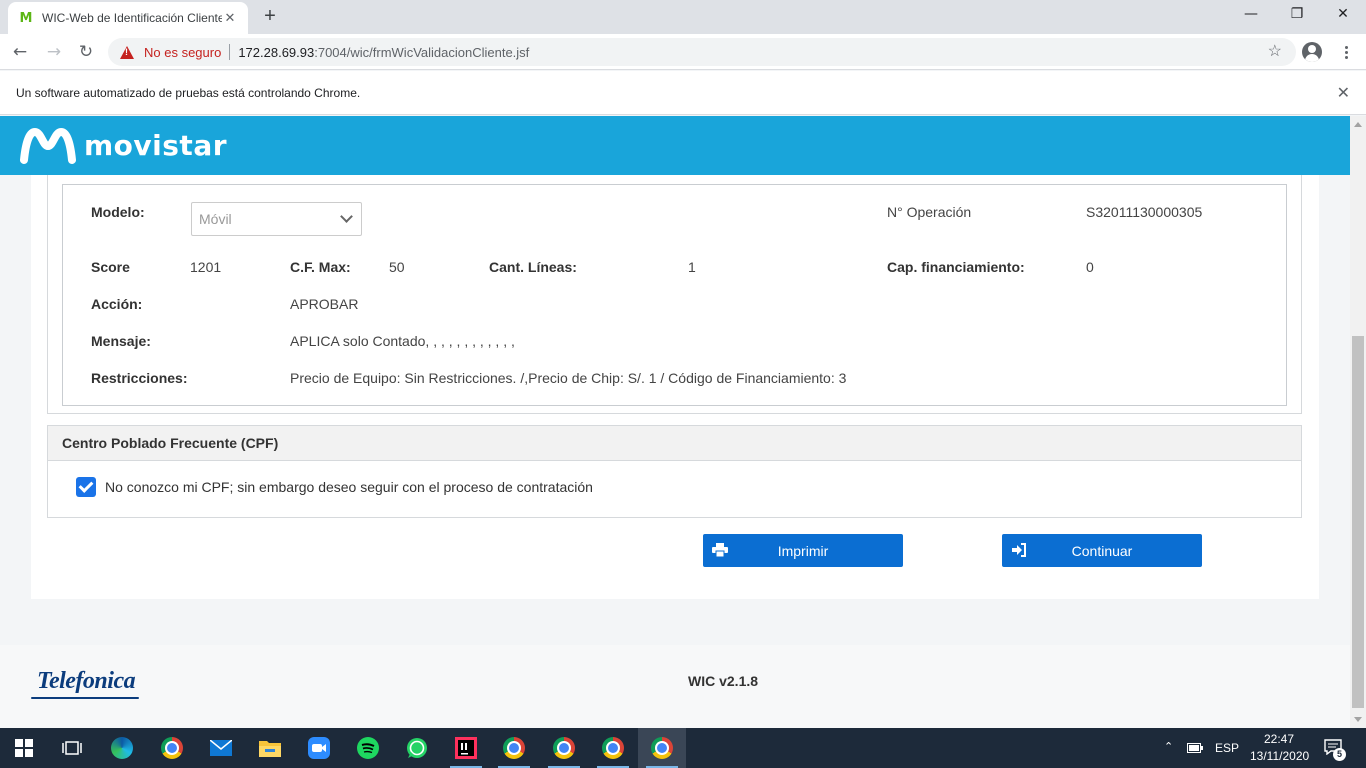  Describe the element at coordinates (674, 443) in the screenshot. I see `cpf-title: Centro Poblado Frecuente (CPF)` at that location.